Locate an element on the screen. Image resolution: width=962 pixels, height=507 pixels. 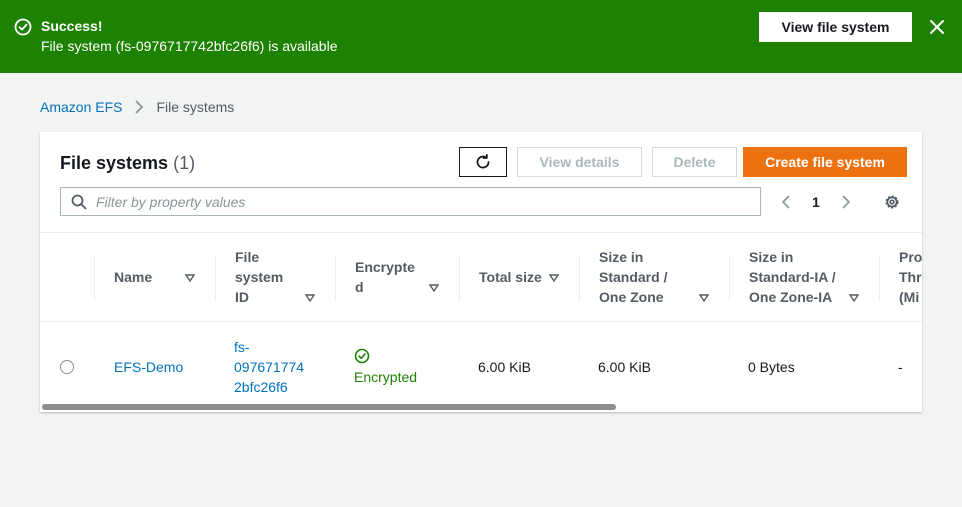
column-label: One Zone is located at coordinates (631, 297).